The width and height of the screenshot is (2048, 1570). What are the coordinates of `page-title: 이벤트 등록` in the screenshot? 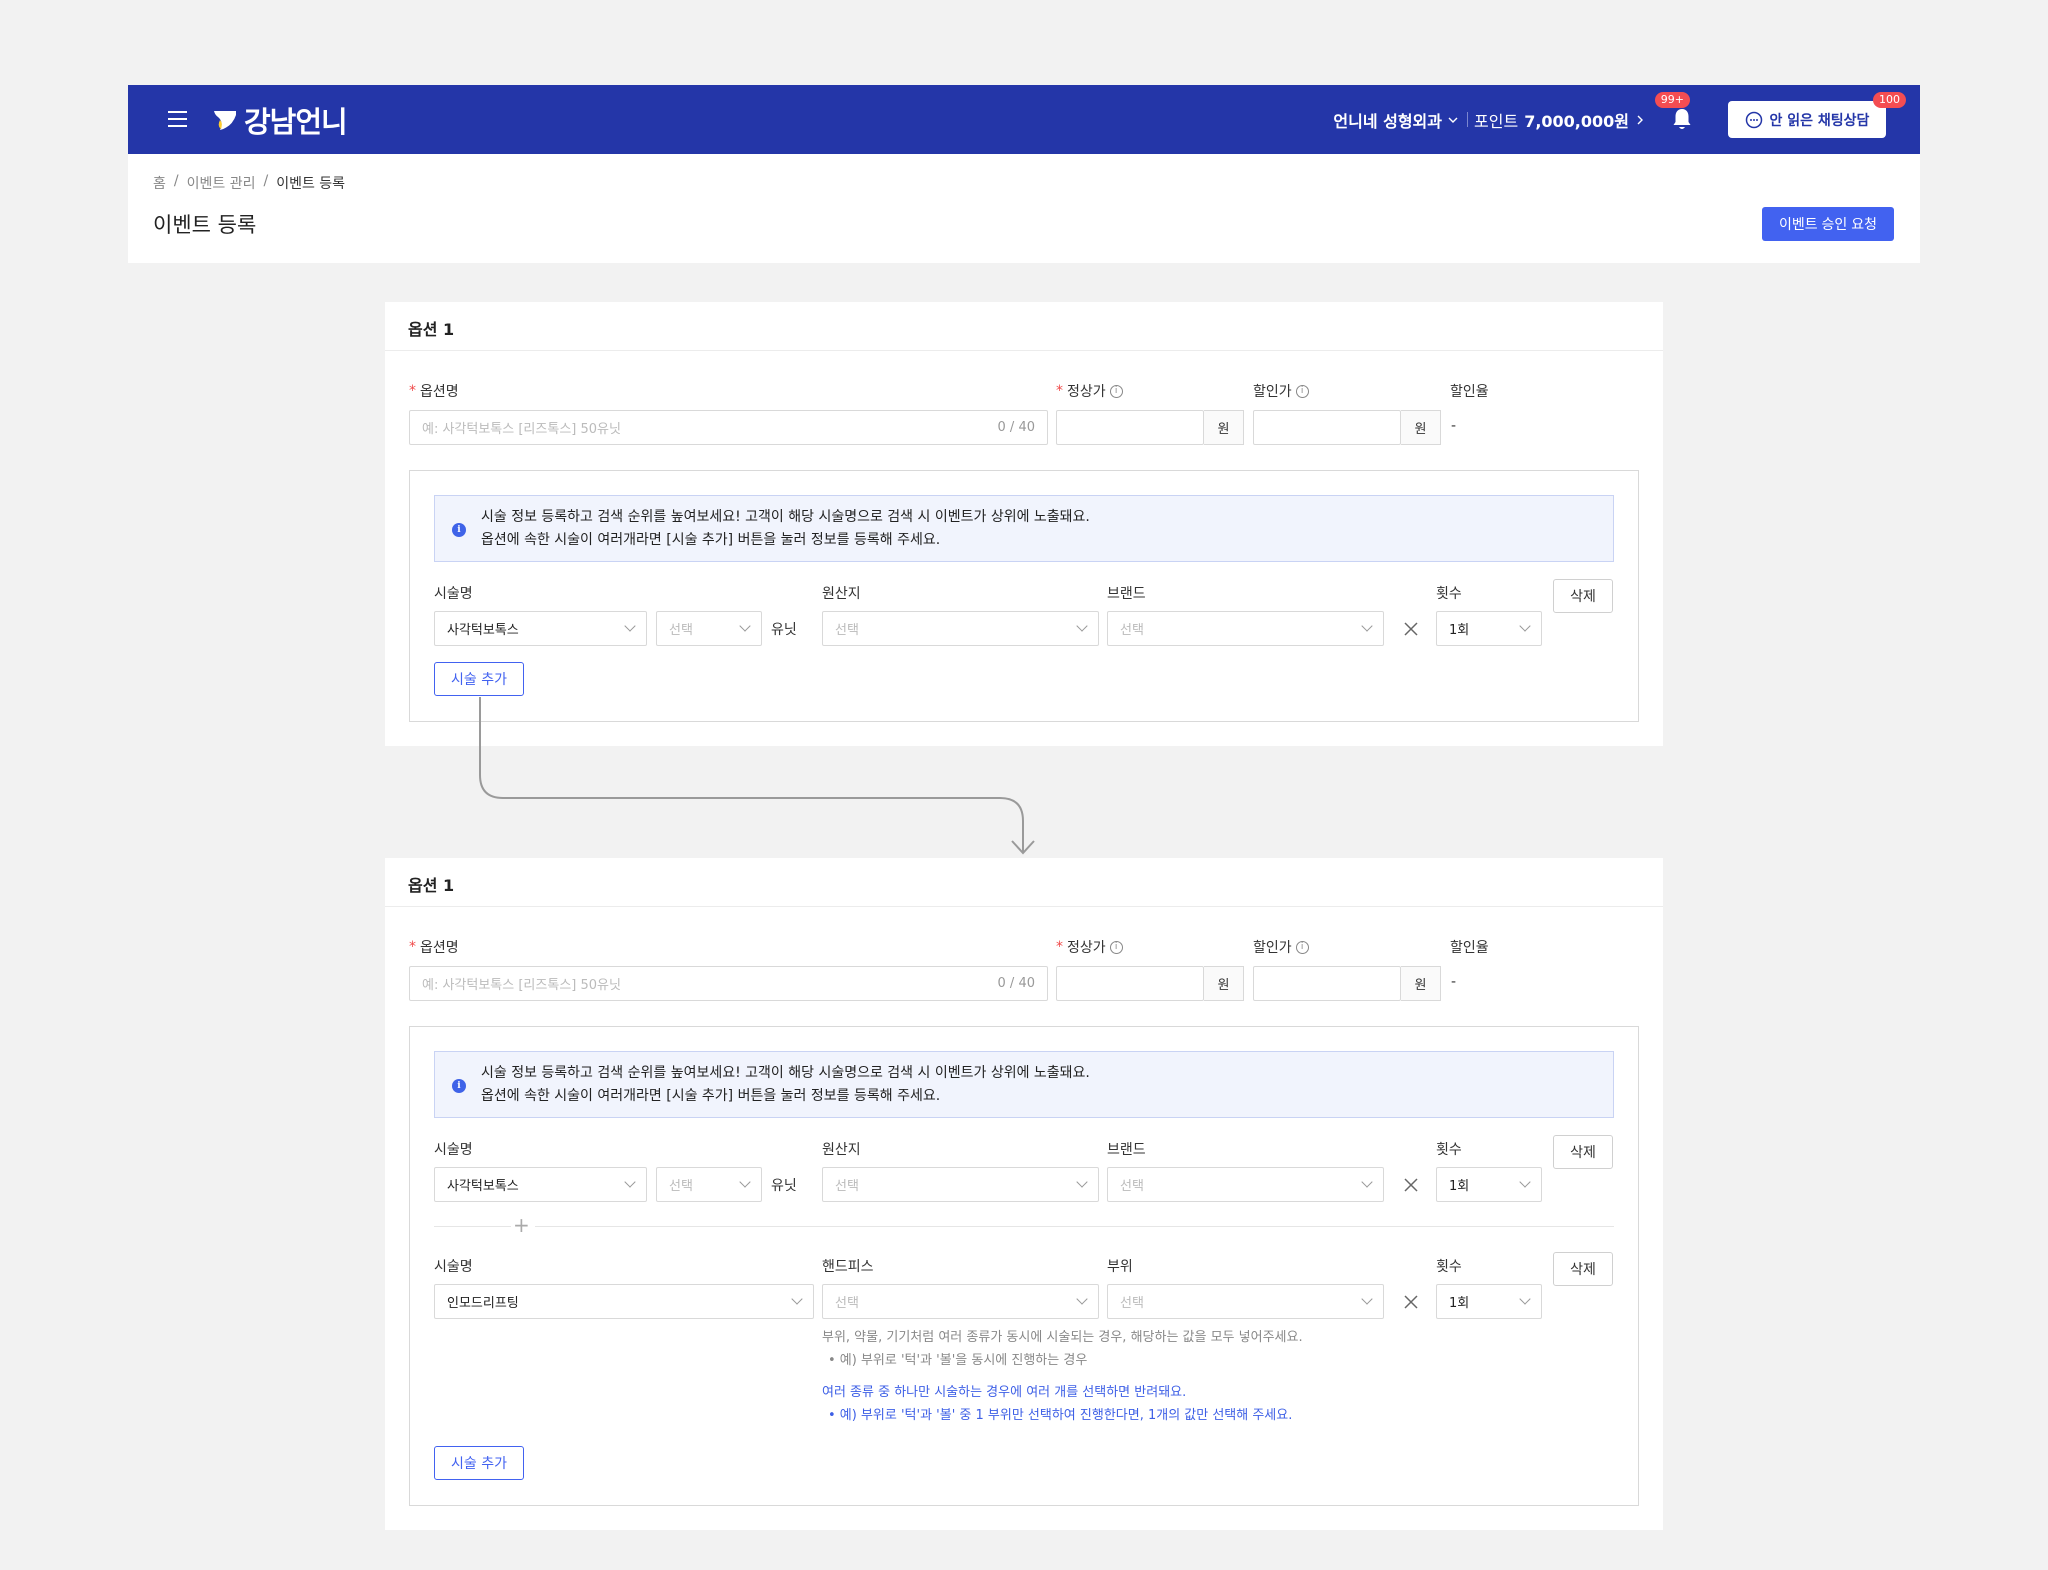 It's located at (205, 225).